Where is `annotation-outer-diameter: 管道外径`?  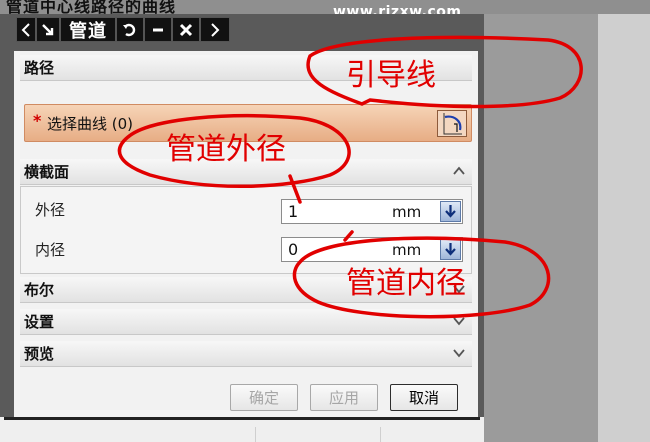 annotation-outer-diameter: 管道外径 is located at coordinates (226, 149).